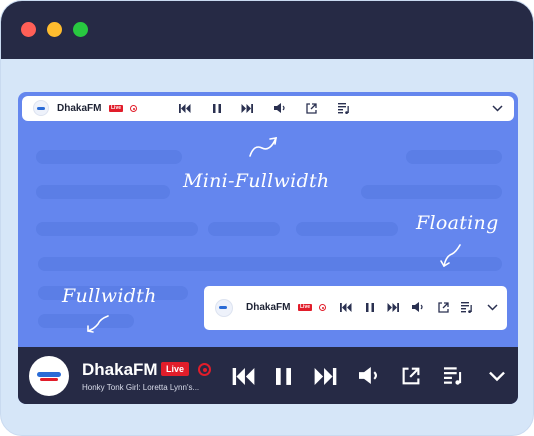  Describe the element at coordinates (355, 308) in the screenshot. I see `floating-player: DhakaFM Live` at that location.